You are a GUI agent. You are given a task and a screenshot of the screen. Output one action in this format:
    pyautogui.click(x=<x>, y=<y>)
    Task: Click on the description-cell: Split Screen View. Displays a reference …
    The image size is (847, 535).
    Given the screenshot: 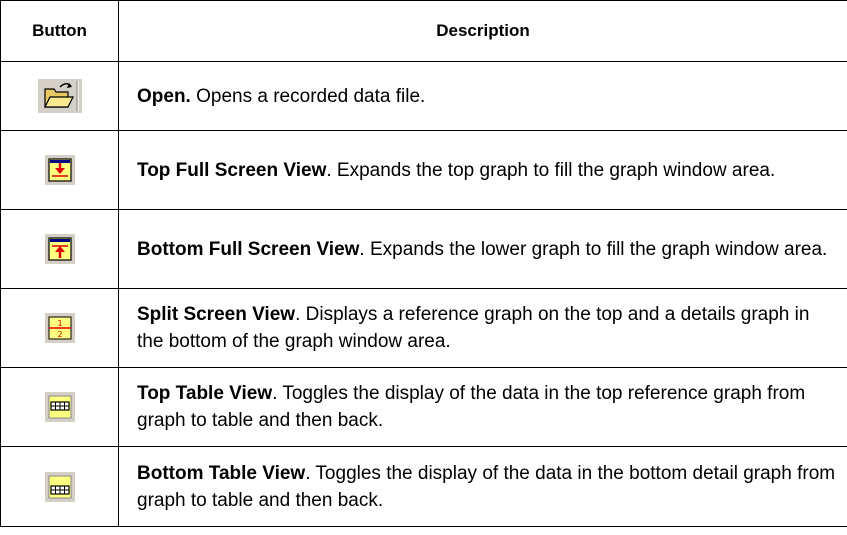 What is the action you would take?
    pyautogui.click(x=482, y=328)
    